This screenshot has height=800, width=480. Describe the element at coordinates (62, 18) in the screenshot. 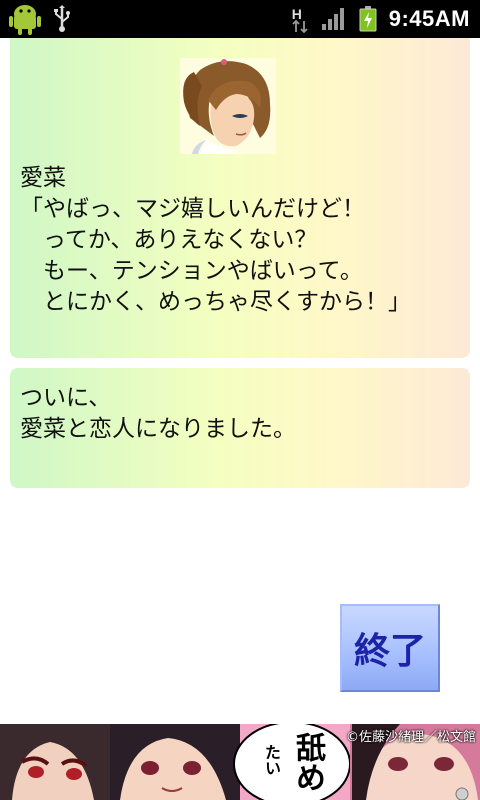

I see `usb-icon` at that location.